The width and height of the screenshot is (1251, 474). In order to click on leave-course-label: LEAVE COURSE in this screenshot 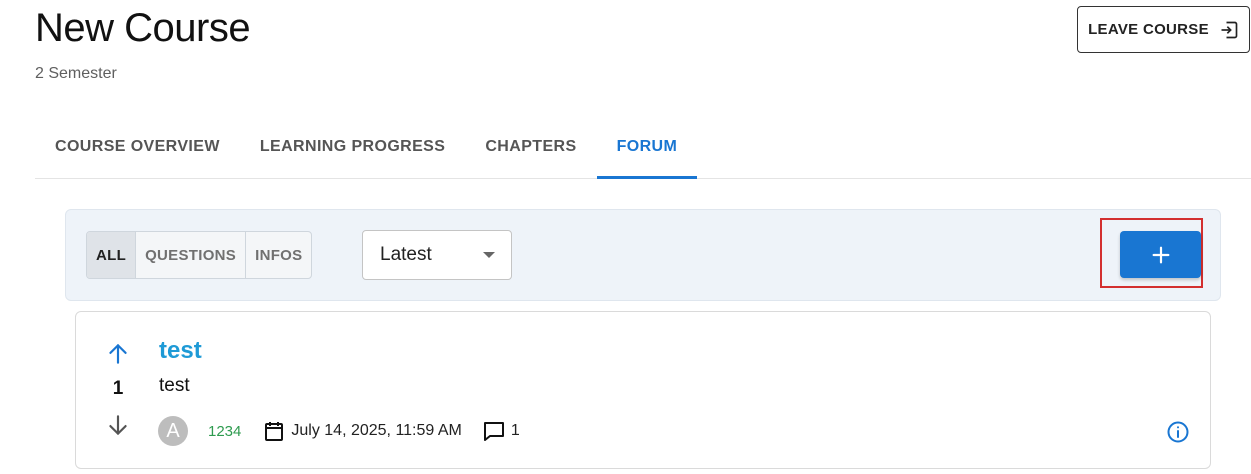, I will do `click(1148, 29)`.